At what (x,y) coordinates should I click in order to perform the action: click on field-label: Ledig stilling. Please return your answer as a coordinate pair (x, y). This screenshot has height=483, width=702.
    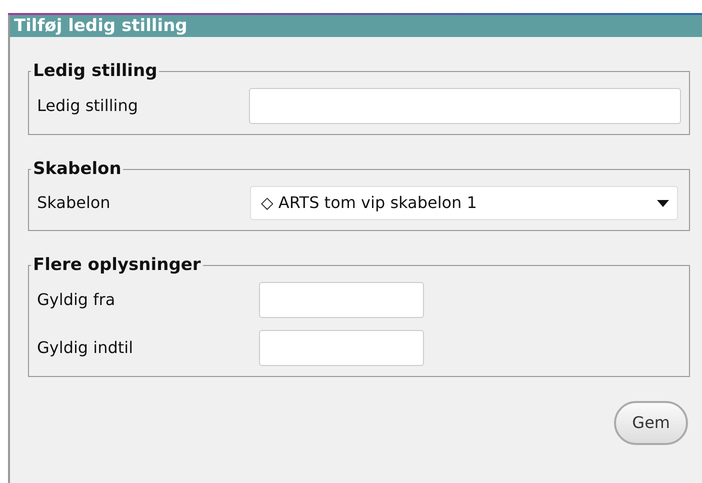
    Looking at the image, I should click on (88, 106).